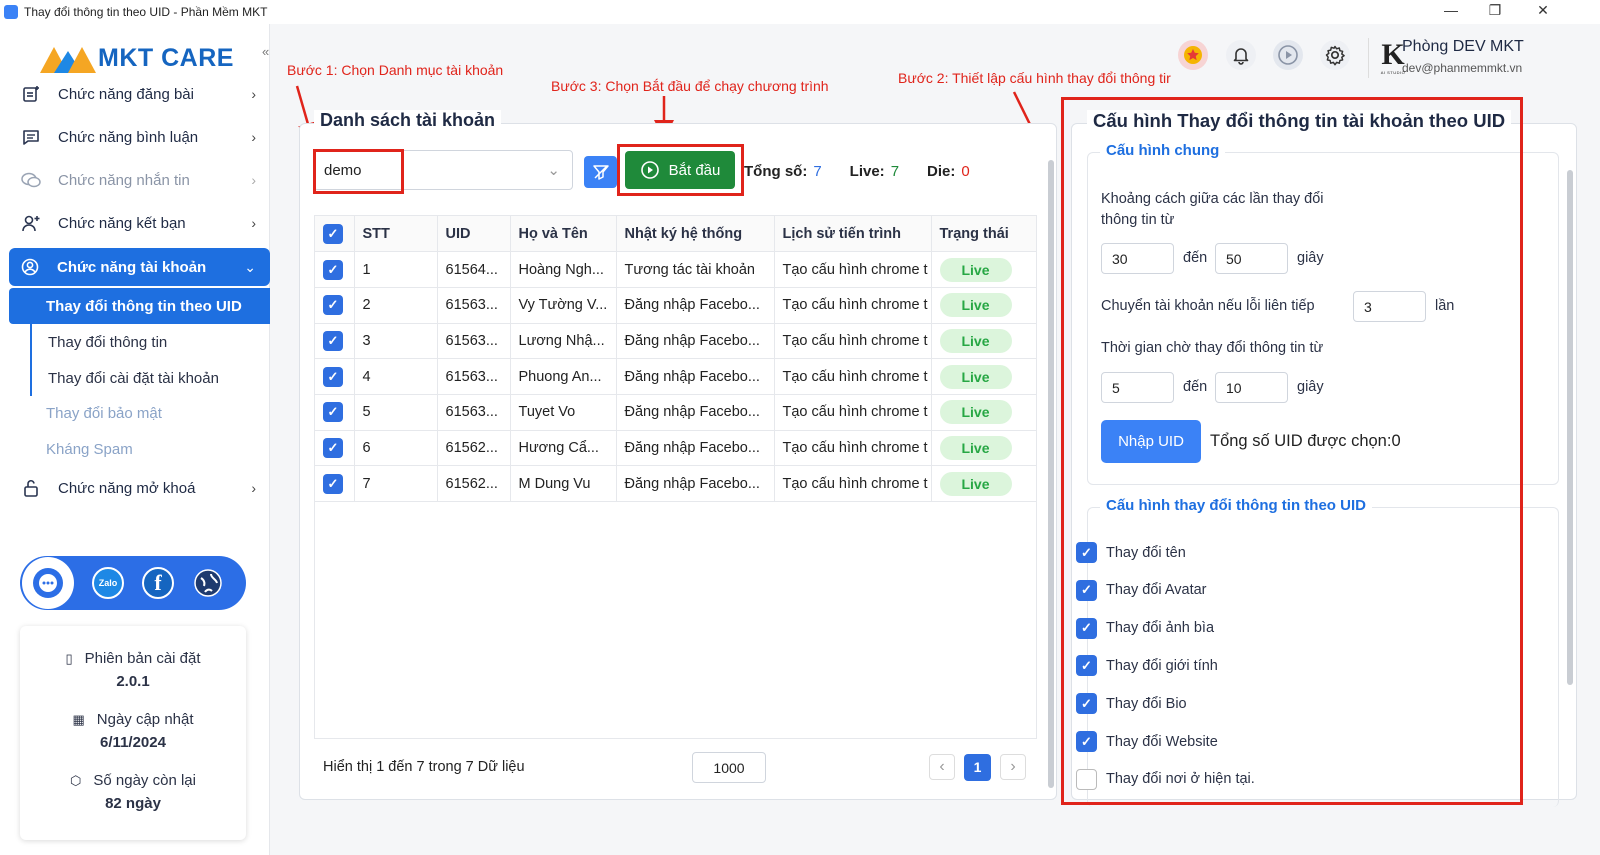  What do you see at coordinates (140, 488) in the screenshot?
I see `sidebar-item-unlock: Chức năng mở khoá ›` at bounding box center [140, 488].